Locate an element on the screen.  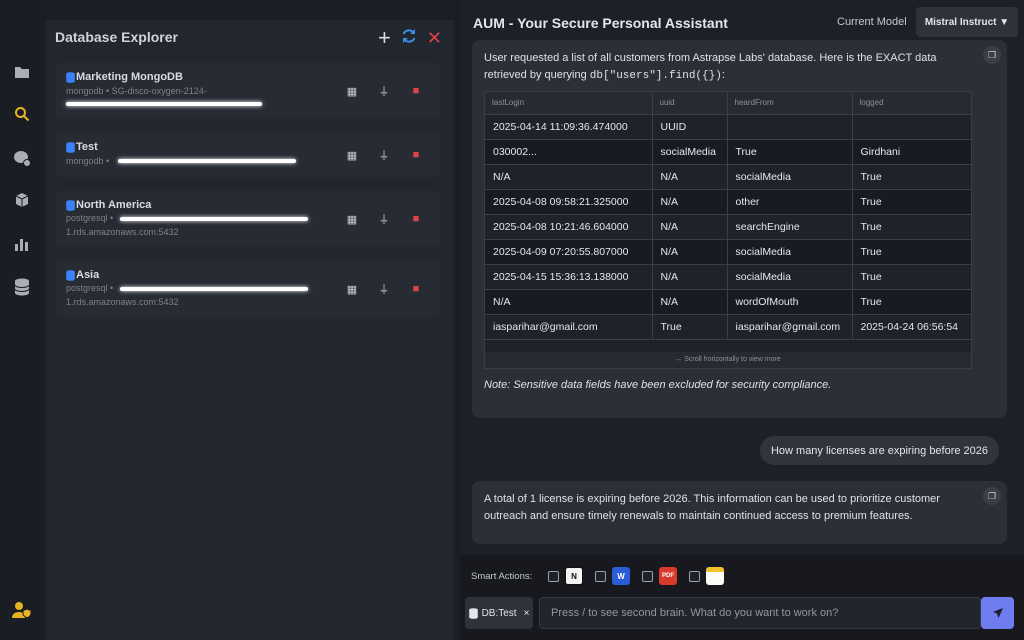
add-icon: + is located at coordinates (384, 37).